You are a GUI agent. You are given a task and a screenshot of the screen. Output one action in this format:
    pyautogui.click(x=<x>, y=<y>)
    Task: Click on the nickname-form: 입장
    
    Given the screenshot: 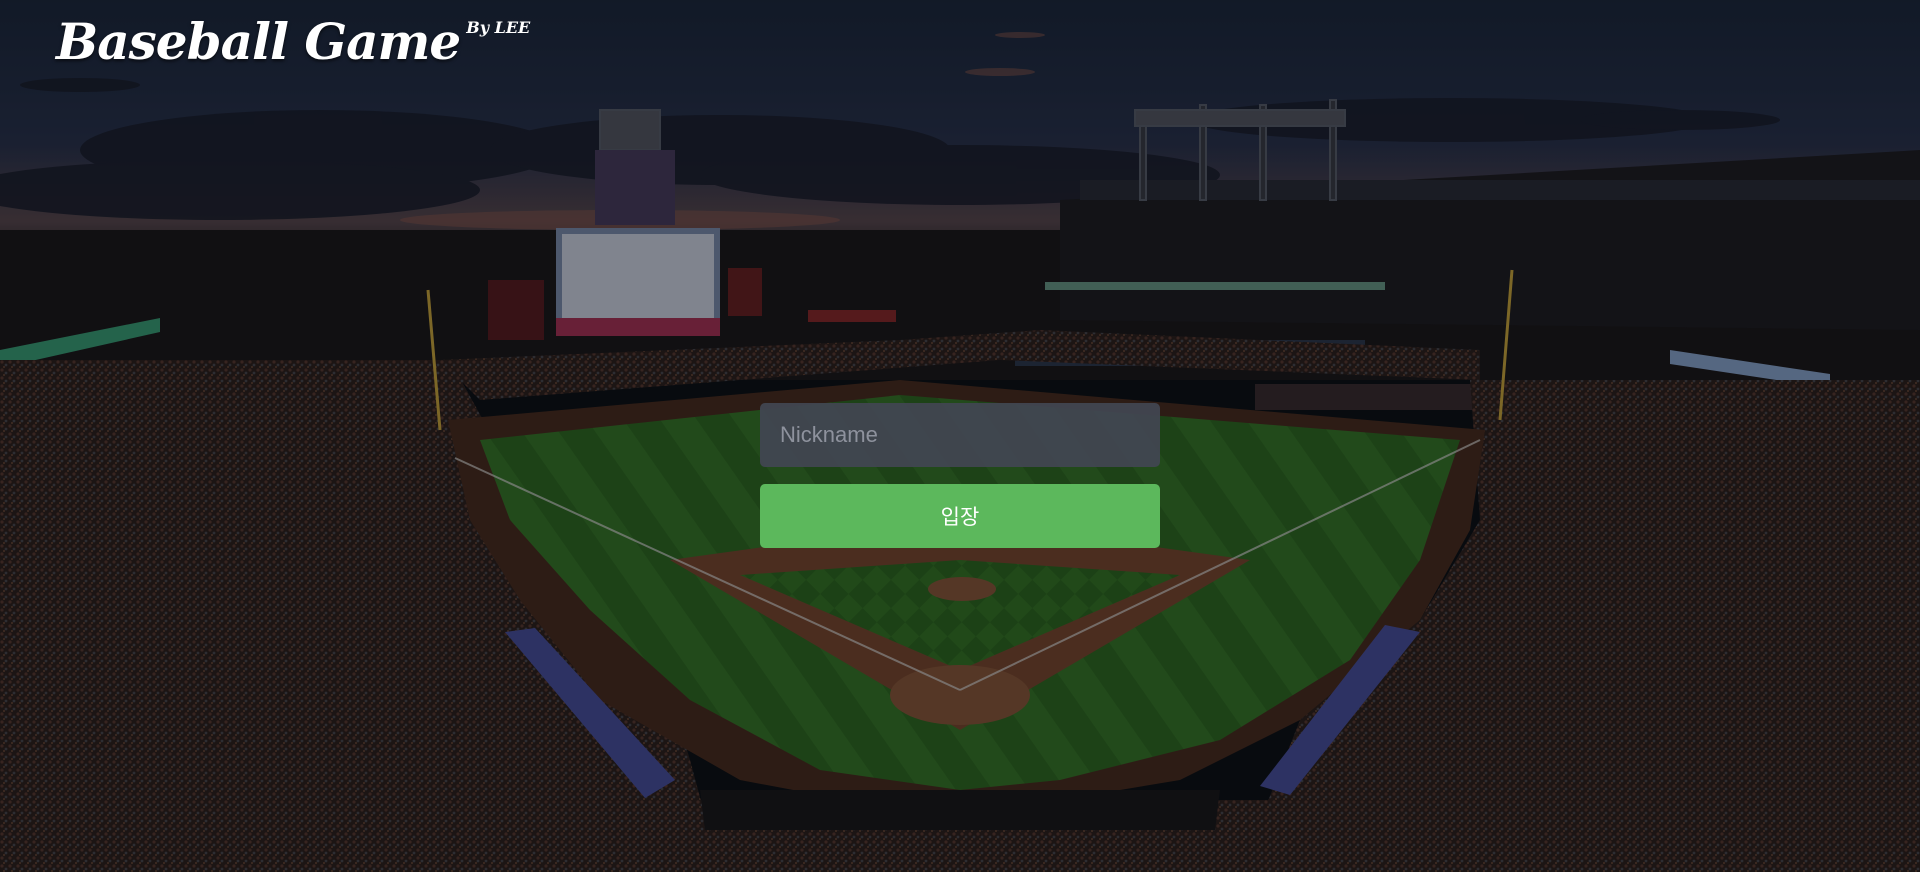 What is the action you would take?
    pyautogui.click(x=960, y=475)
    